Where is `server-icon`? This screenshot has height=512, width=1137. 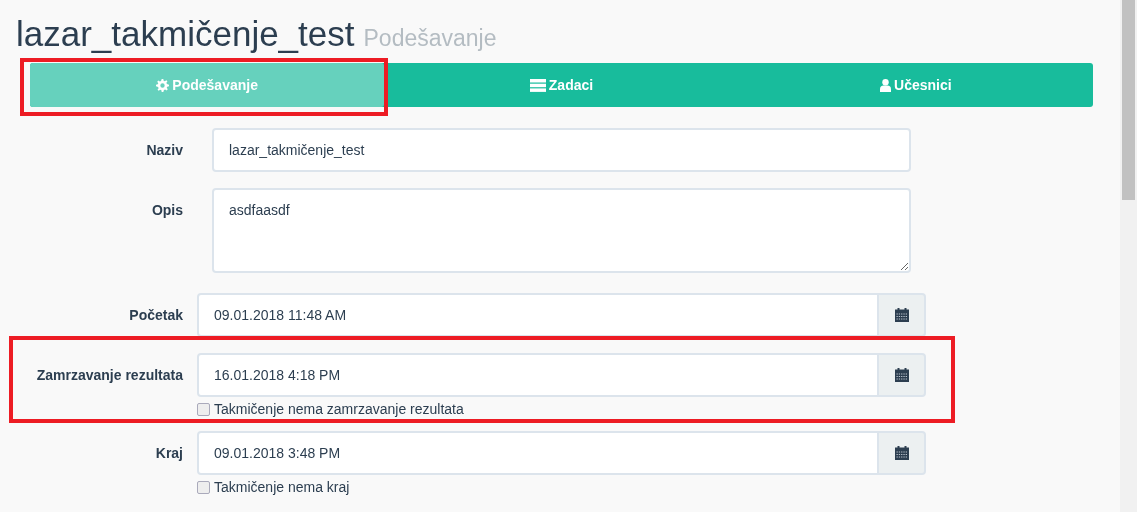 server-icon is located at coordinates (537, 85).